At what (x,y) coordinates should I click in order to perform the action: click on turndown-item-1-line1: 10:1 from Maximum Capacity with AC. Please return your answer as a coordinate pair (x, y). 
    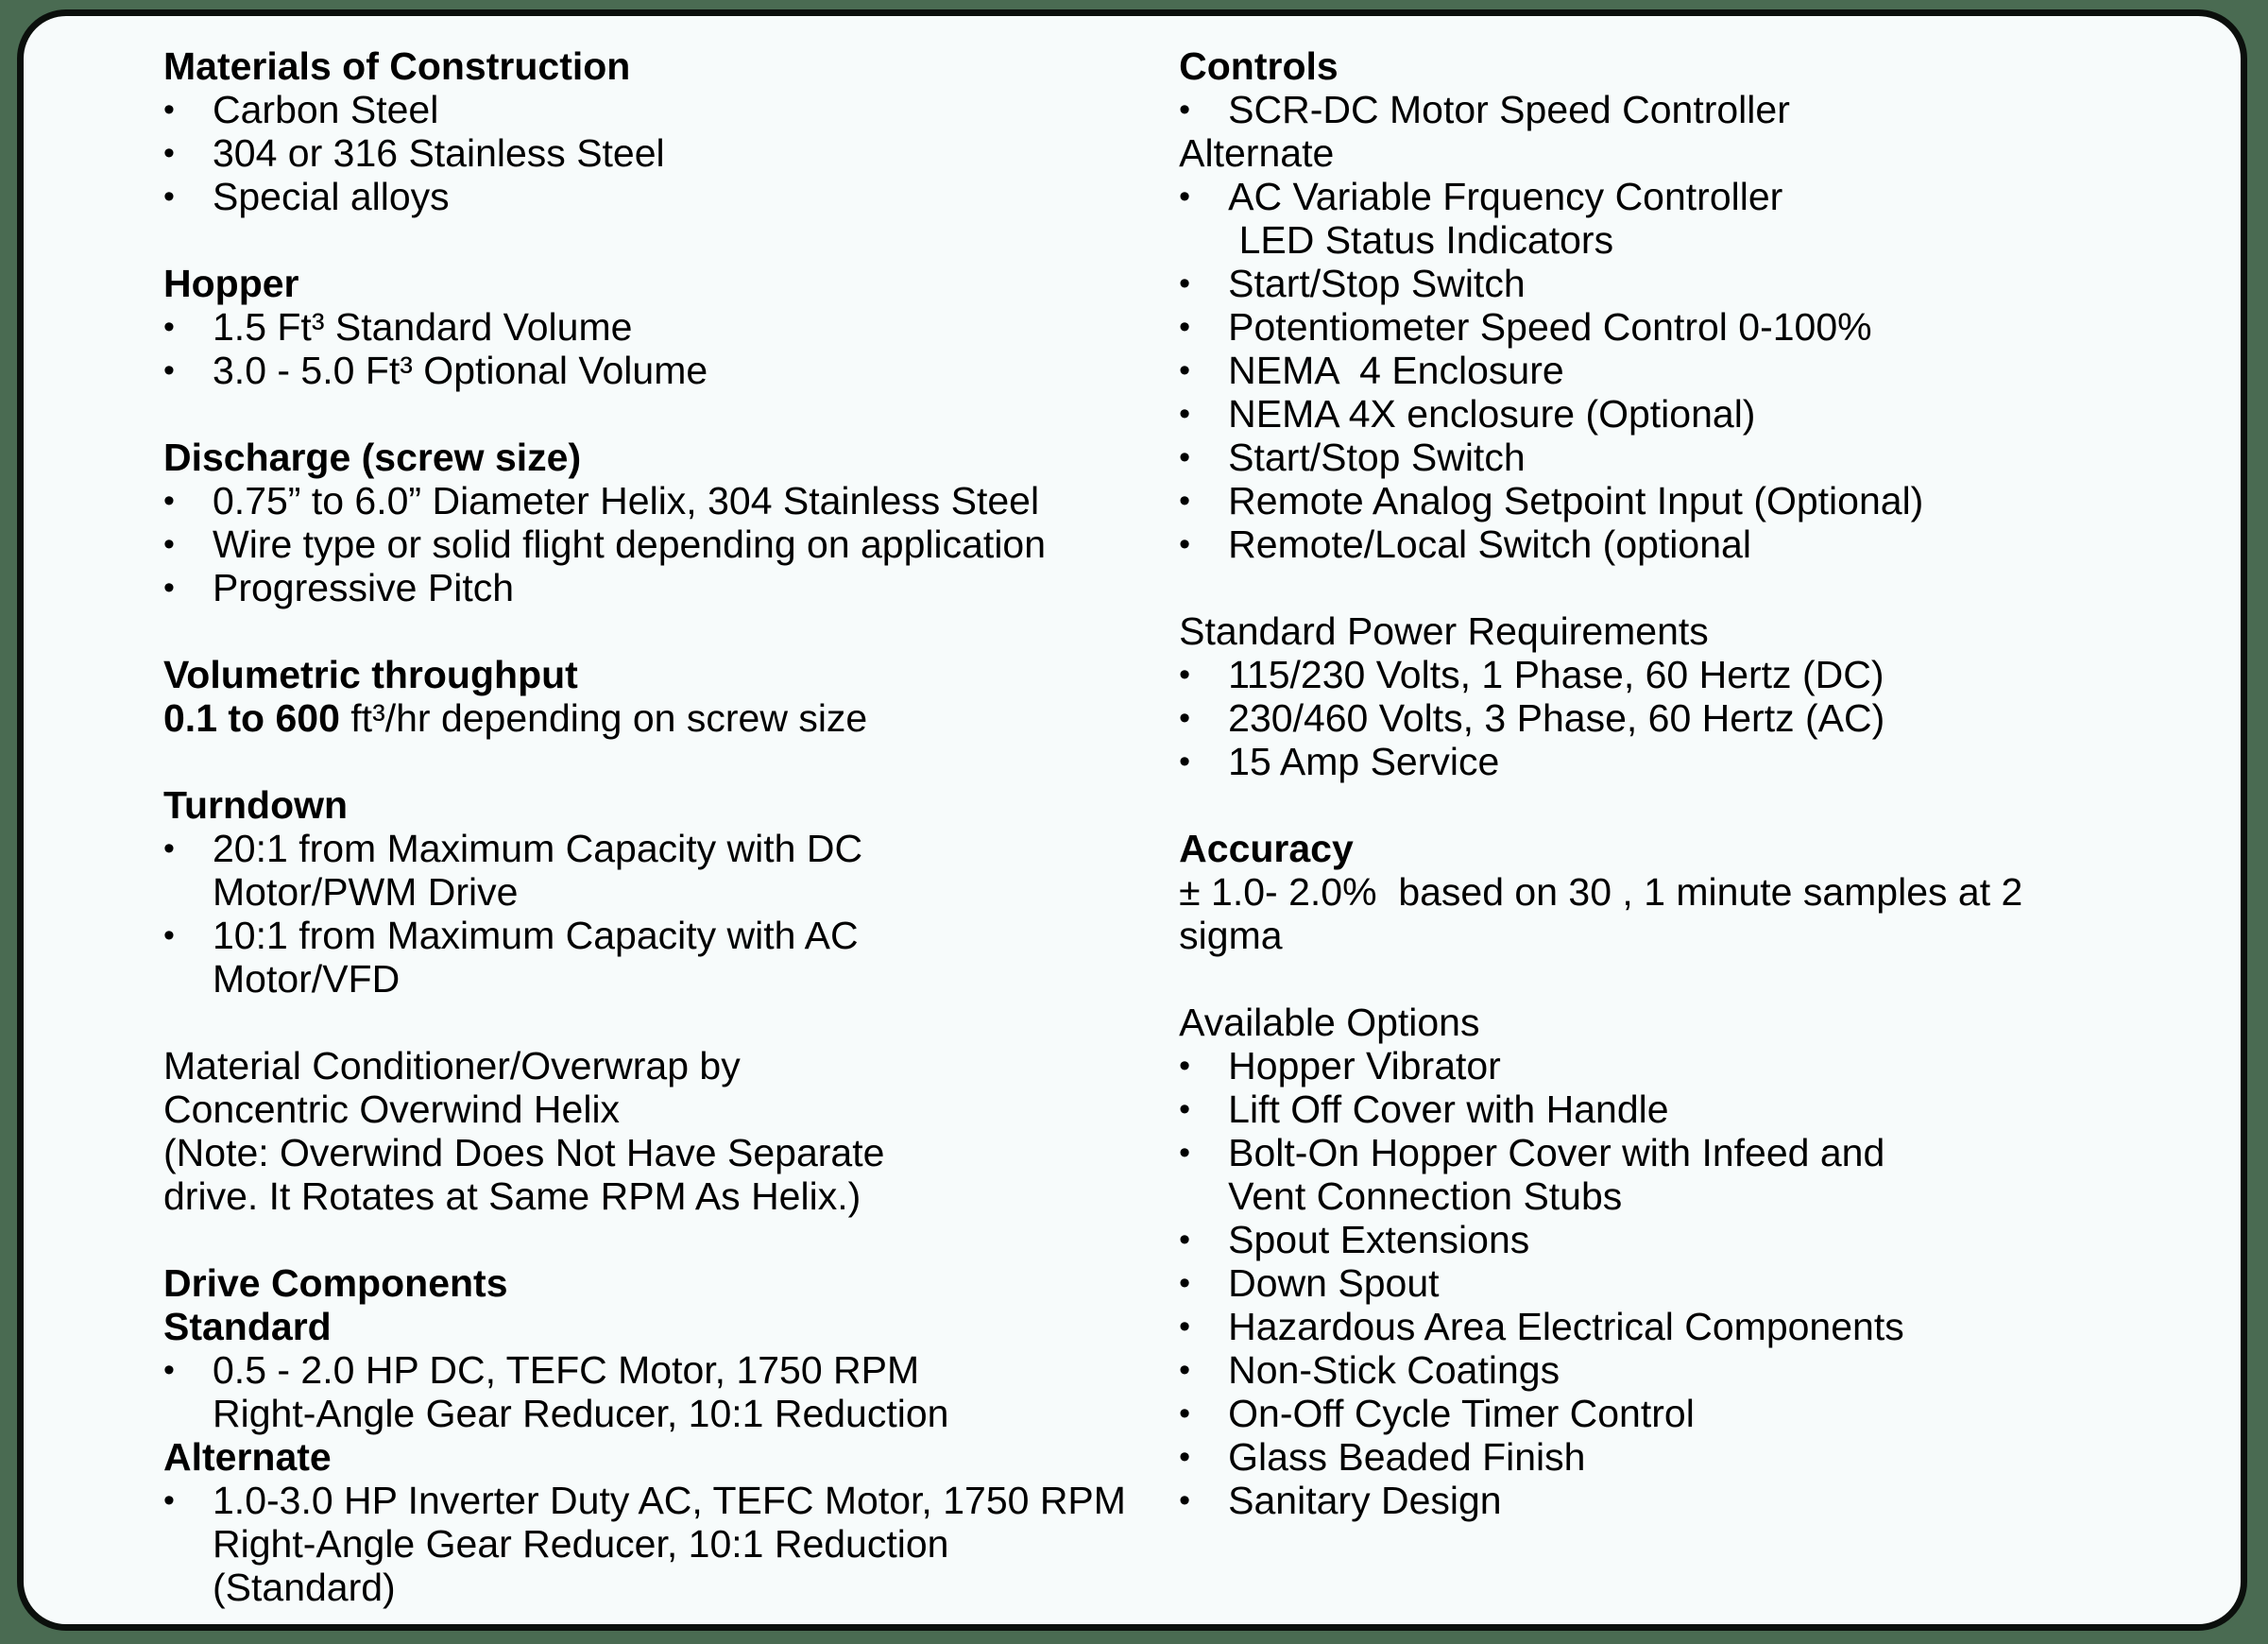
    Looking at the image, I should click on (536, 935).